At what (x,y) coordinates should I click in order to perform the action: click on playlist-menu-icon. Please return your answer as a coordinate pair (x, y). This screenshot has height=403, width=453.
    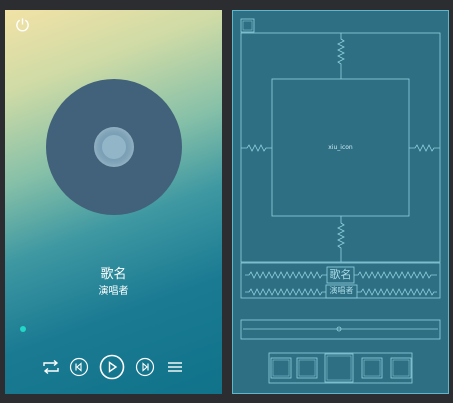
    Looking at the image, I should click on (175, 367).